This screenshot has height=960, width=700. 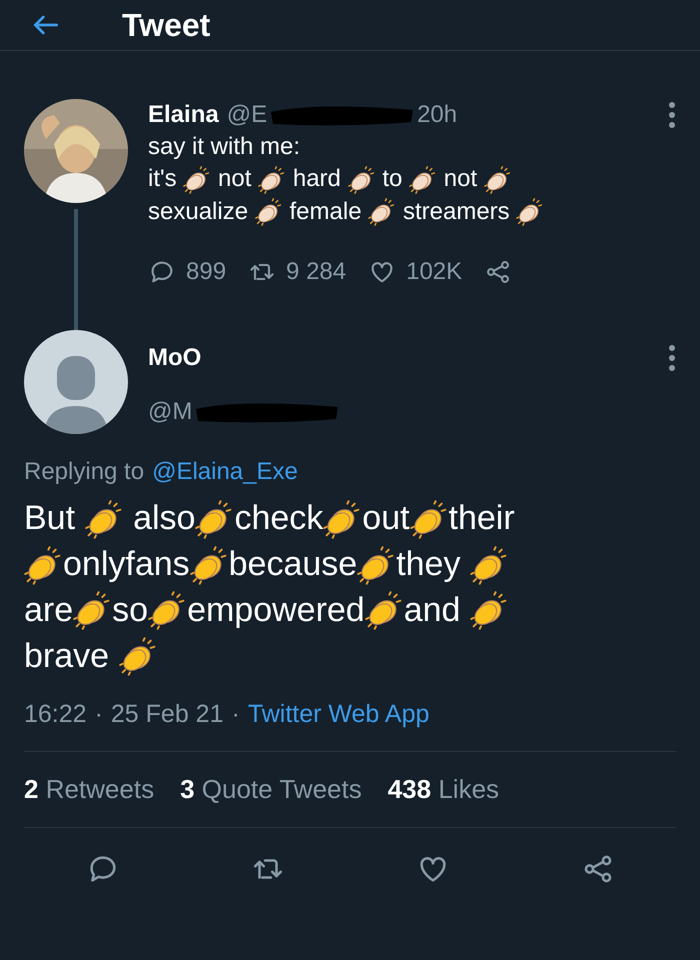 What do you see at coordinates (247, 115) in the screenshot?
I see `author-handle: @E` at bounding box center [247, 115].